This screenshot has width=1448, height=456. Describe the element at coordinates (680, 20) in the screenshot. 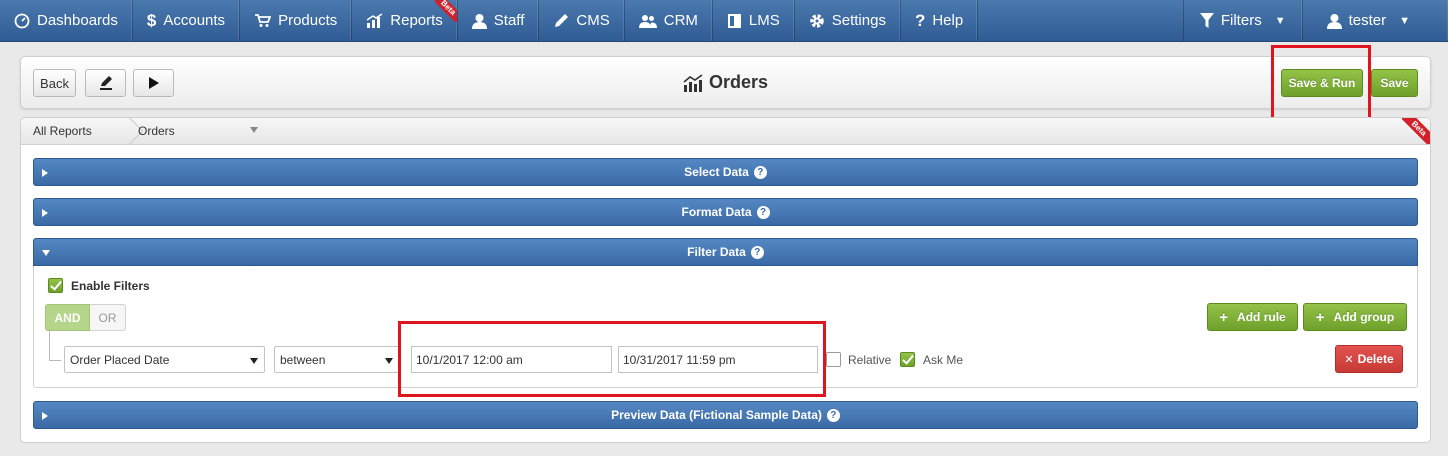

I see `nav-label: CRM` at that location.